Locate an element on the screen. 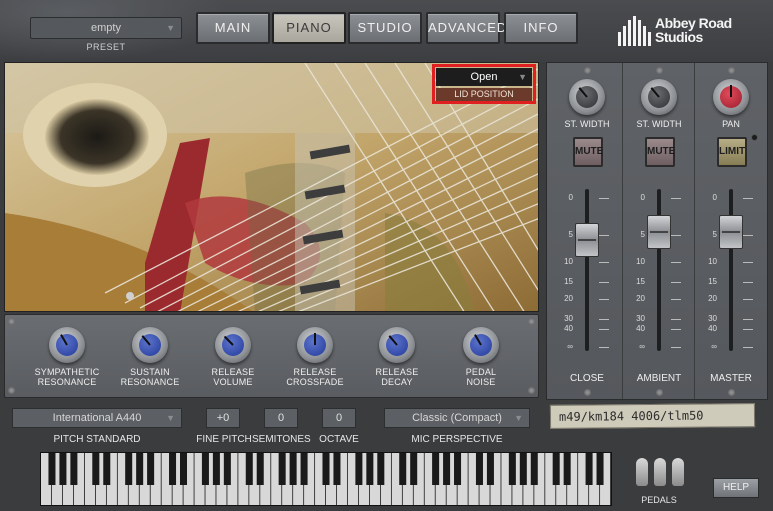 This screenshot has width=773, height=511. pedal-noise-control: PEDAL NOISE is located at coordinates (481, 357).